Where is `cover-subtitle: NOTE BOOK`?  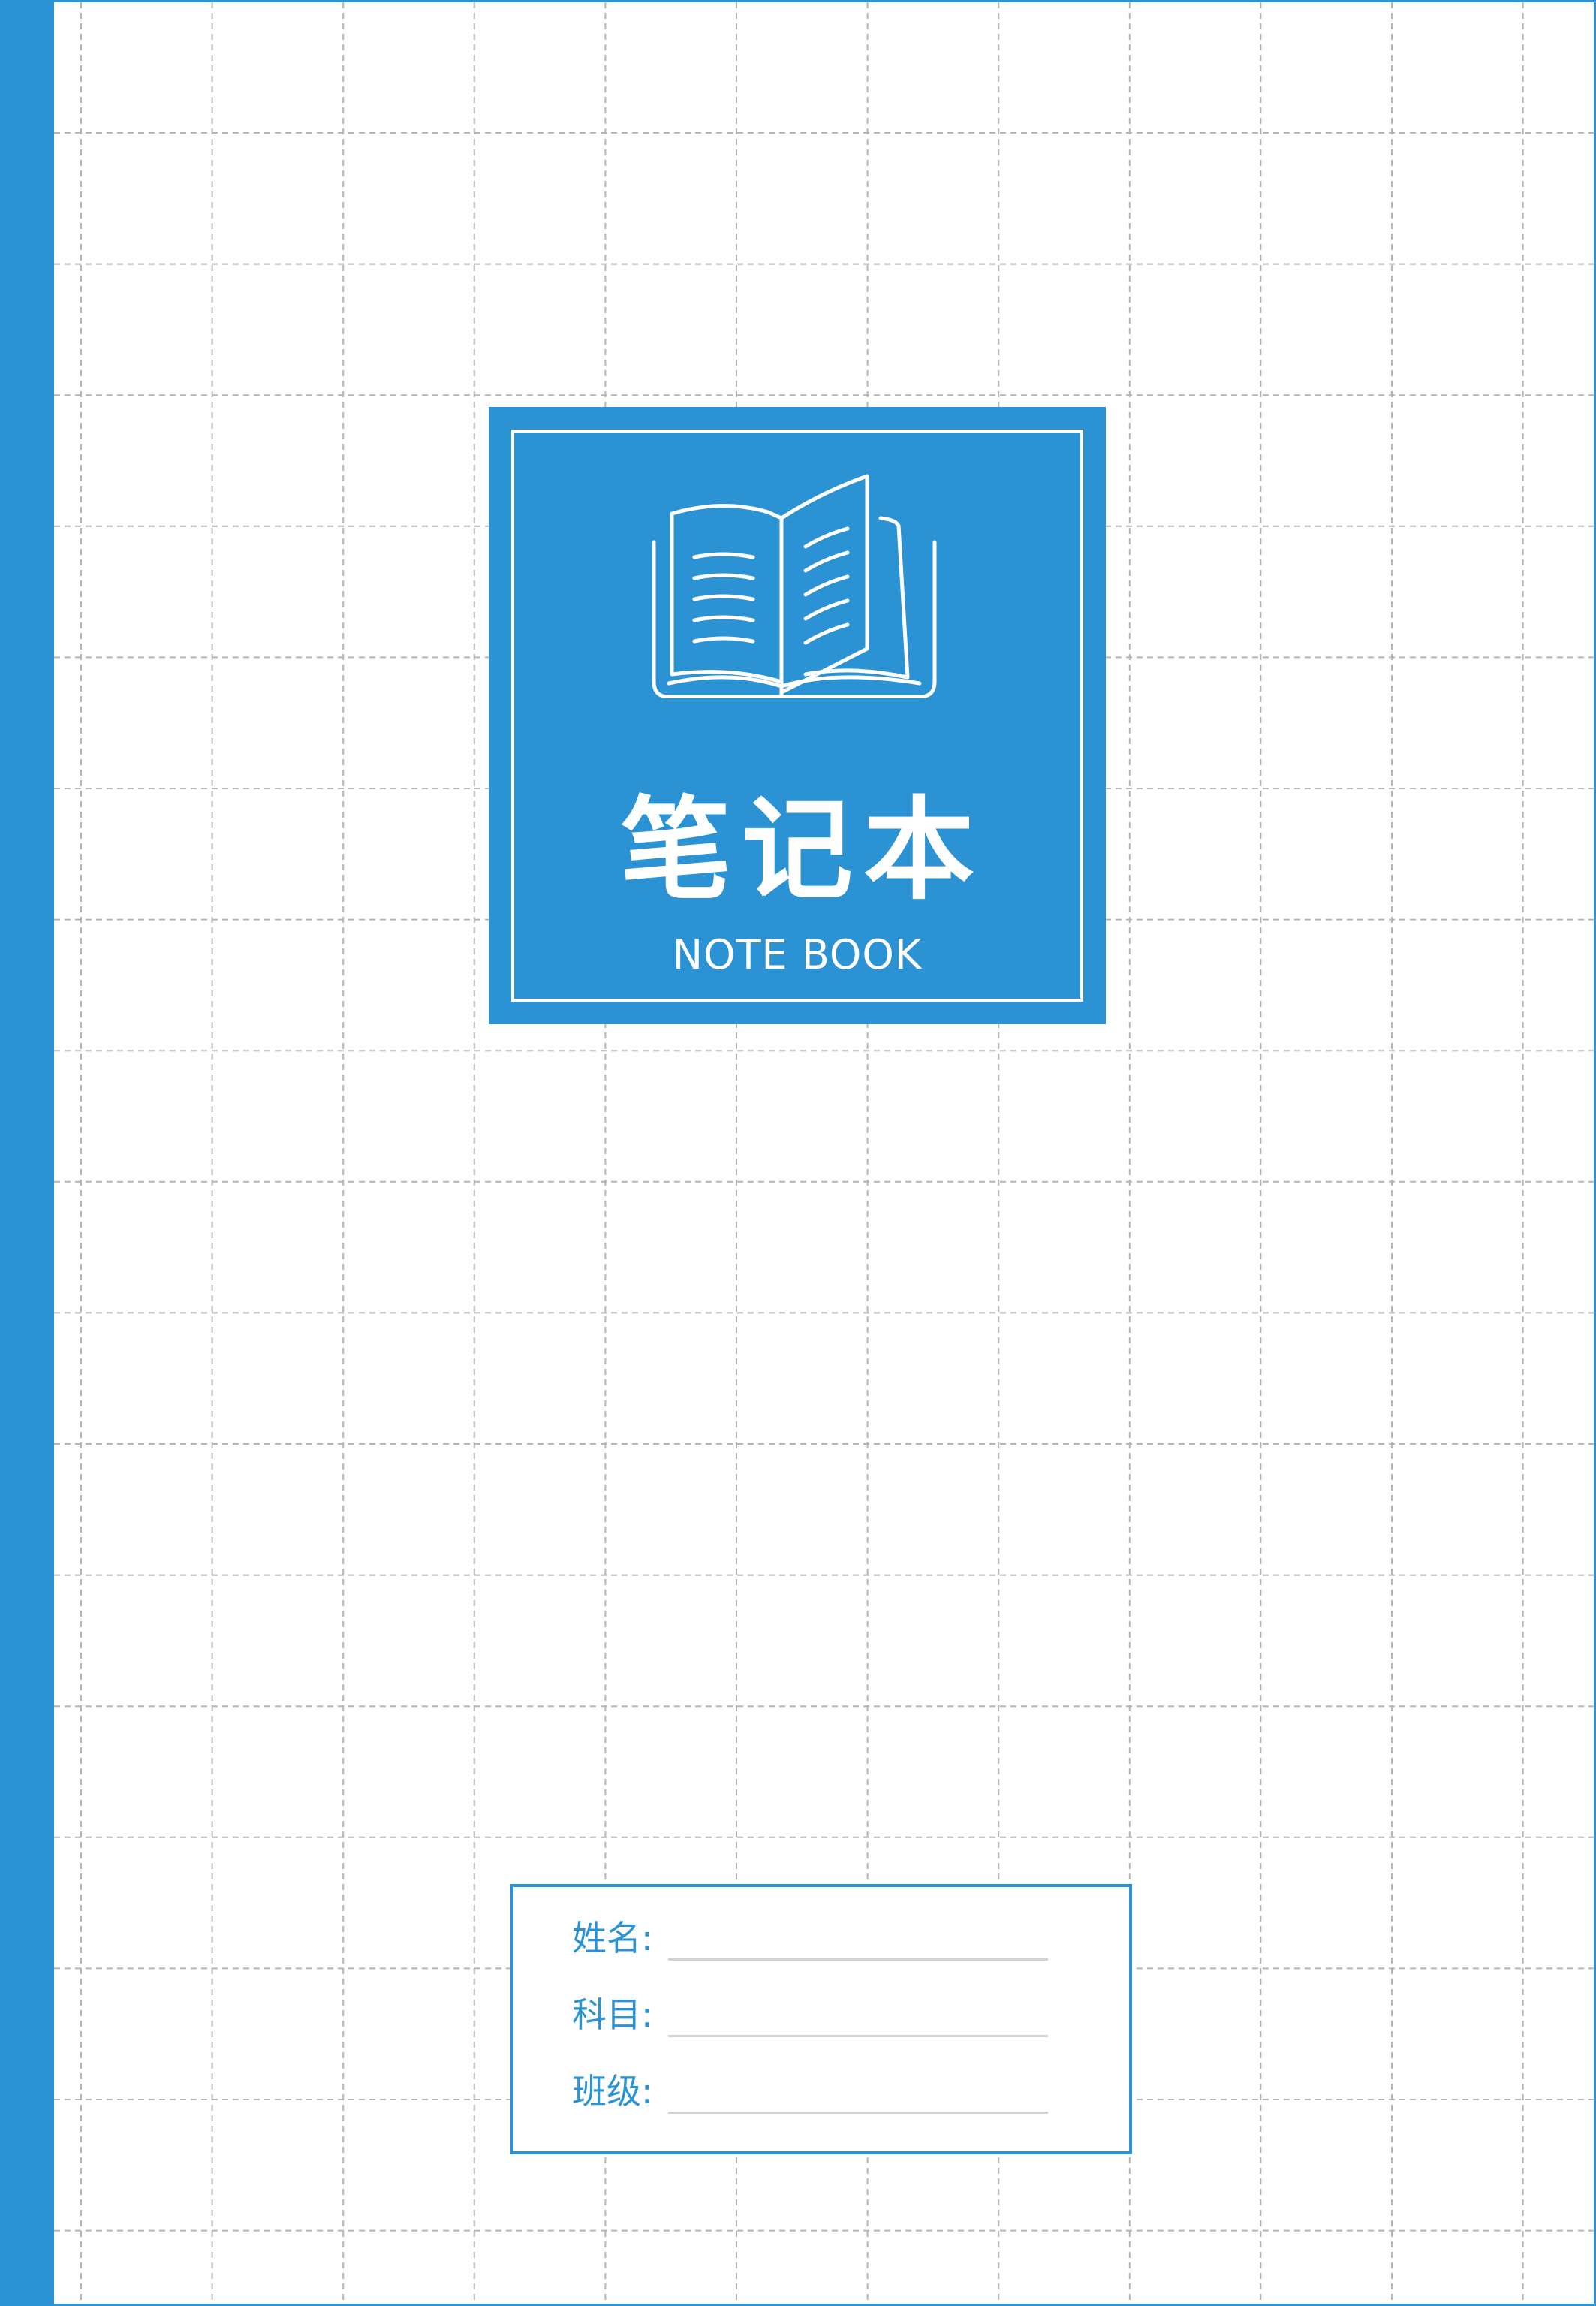
cover-subtitle: NOTE BOOK is located at coordinates (797, 954).